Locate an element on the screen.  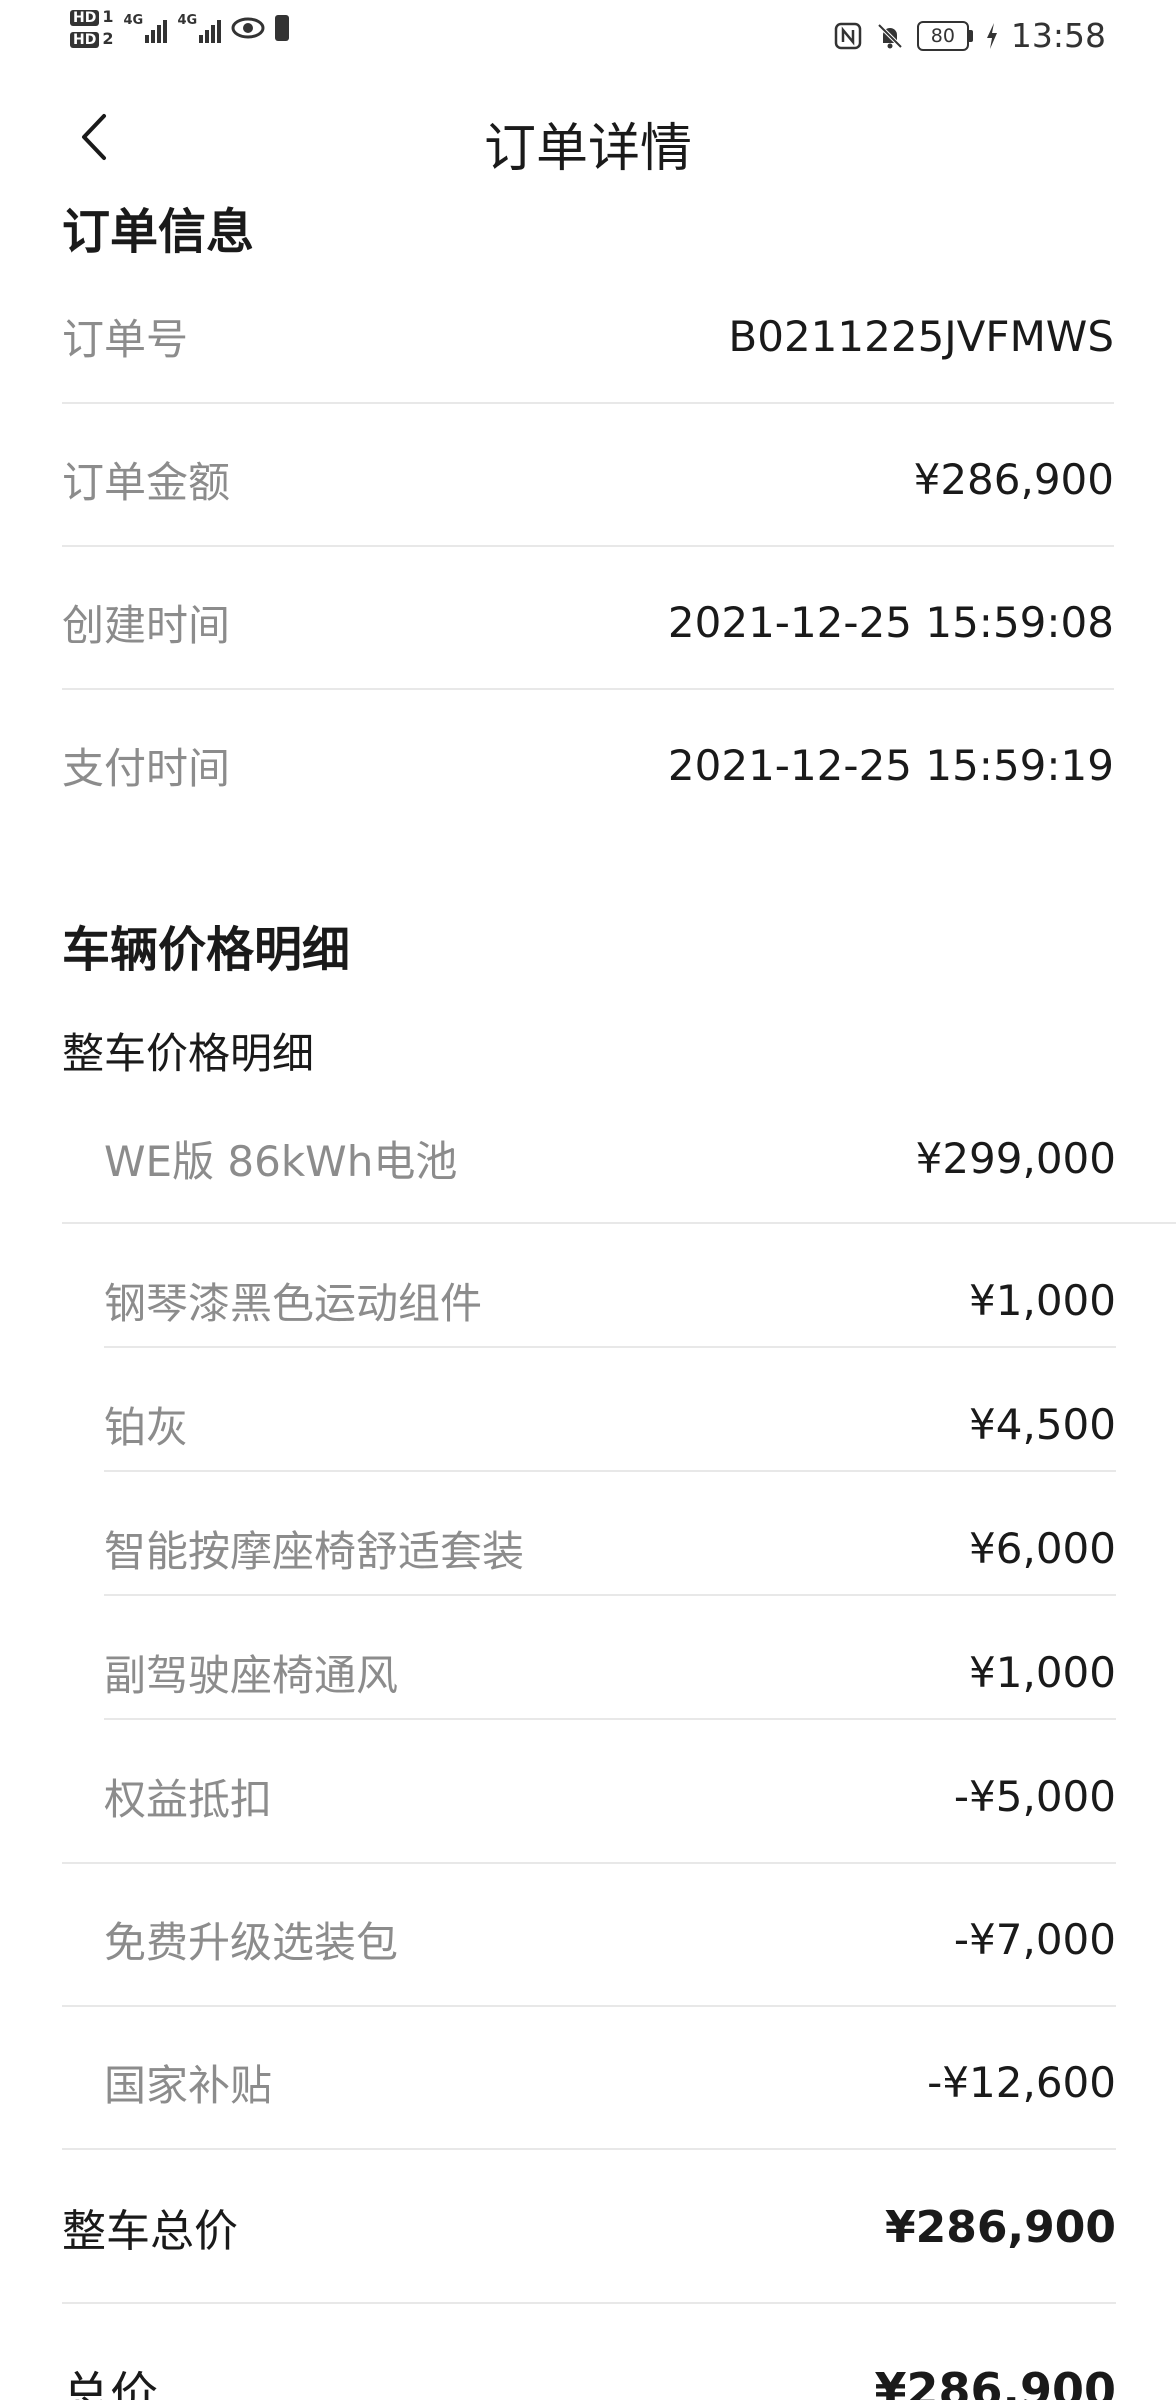
item-value: ¥6,000 is located at coordinates (1042, 1548).